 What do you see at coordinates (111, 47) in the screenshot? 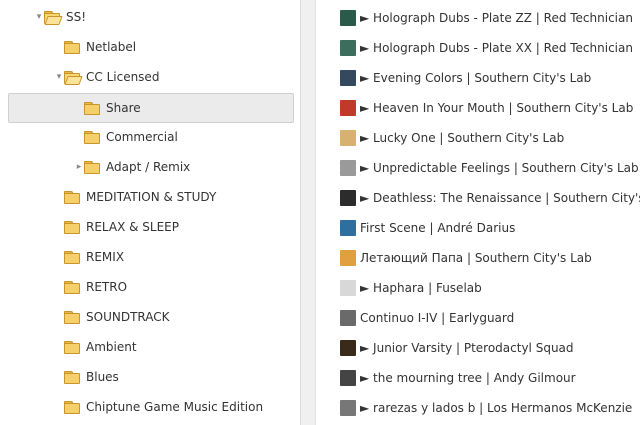
I see `tree-item-label: Netlabel` at bounding box center [111, 47].